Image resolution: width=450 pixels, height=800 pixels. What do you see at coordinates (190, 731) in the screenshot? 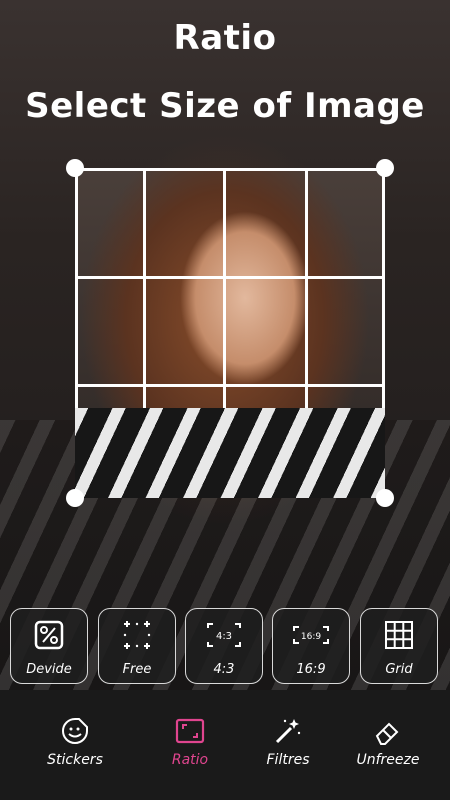
I see `ratio-icon` at bounding box center [190, 731].